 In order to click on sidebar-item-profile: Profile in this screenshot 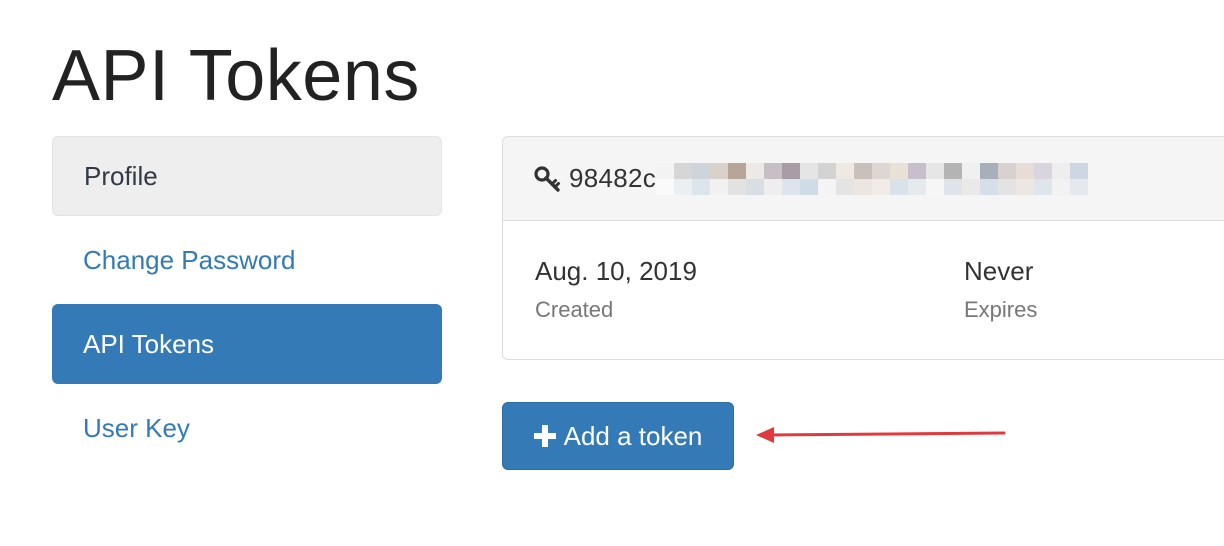, I will do `click(247, 176)`.